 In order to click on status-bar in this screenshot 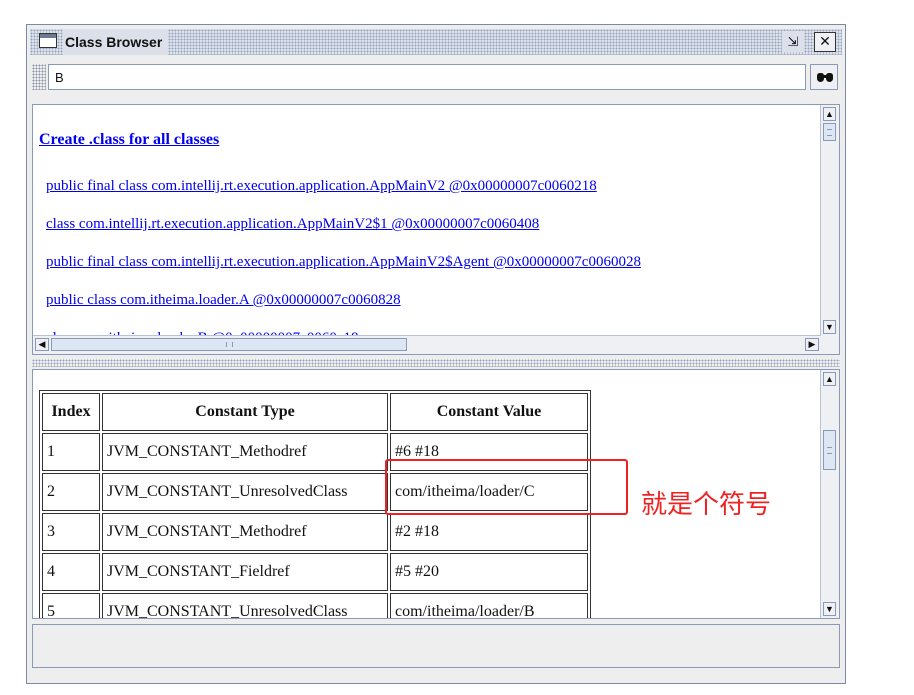, I will do `click(436, 646)`.